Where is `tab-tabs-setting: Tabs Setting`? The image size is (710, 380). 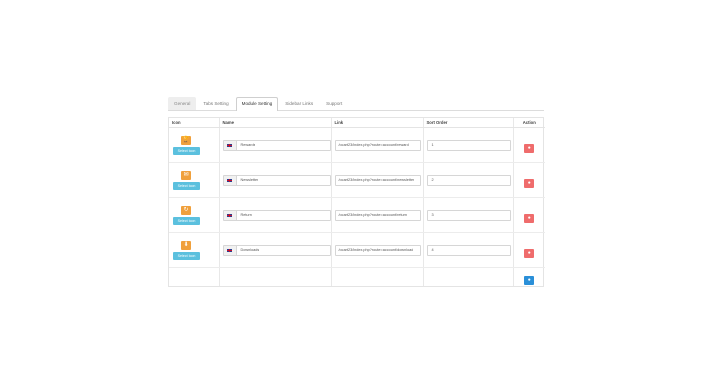 tab-tabs-setting: Tabs Setting is located at coordinates (215, 103).